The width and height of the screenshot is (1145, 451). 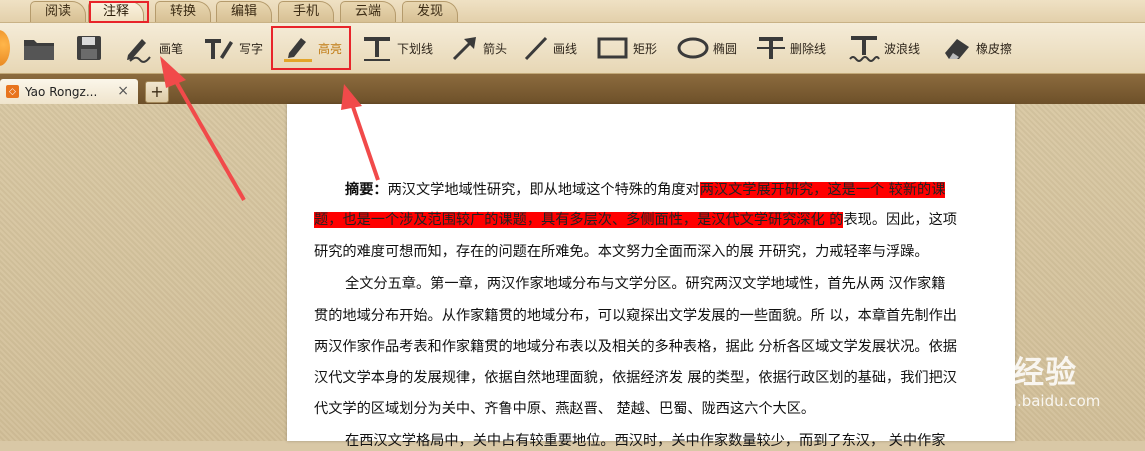 I want to click on watermark-url: jingyan.baidu.com, so click(x=1031, y=401).